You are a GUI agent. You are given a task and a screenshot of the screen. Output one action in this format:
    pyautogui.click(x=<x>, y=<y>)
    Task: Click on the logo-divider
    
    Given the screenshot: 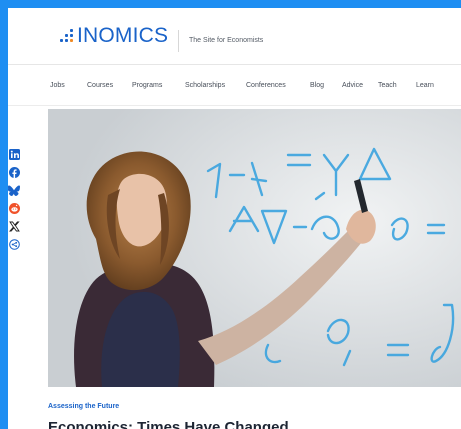 What is the action you would take?
    pyautogui.click(x=178, y=41)
    